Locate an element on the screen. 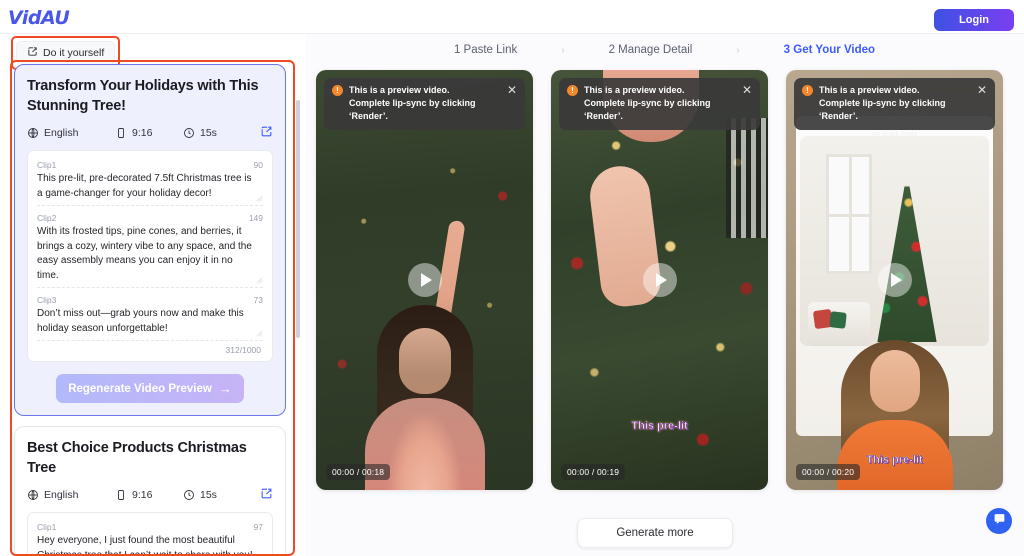  login-button: Login is located at coordinates (974, 20).